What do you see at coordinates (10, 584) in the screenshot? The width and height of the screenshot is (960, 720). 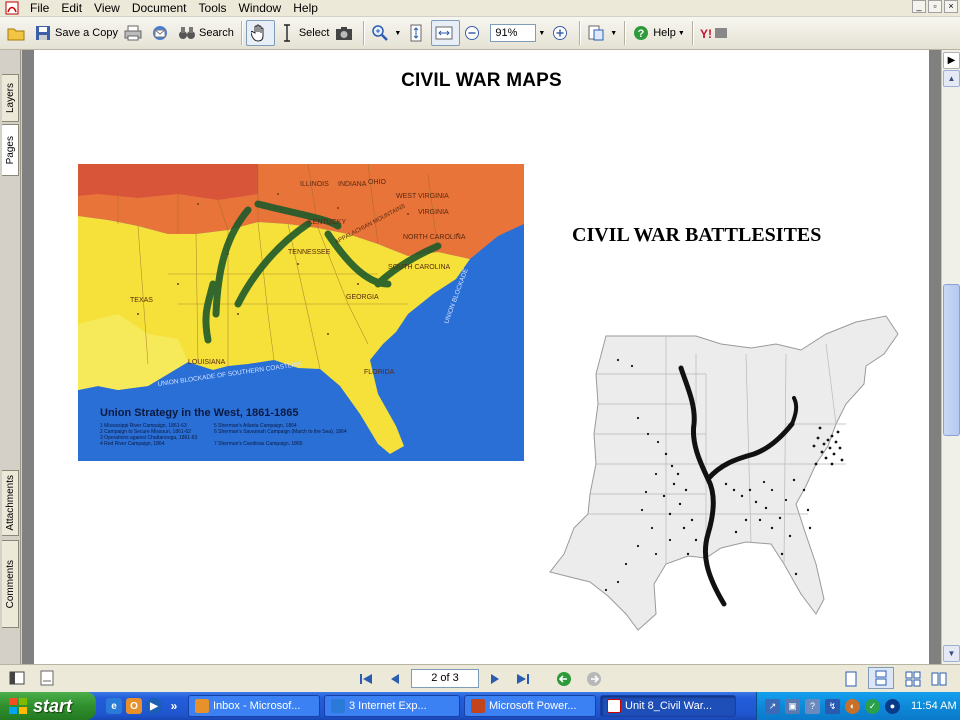 I see `tab-comments: Comments` at bounding box center [10, 584].